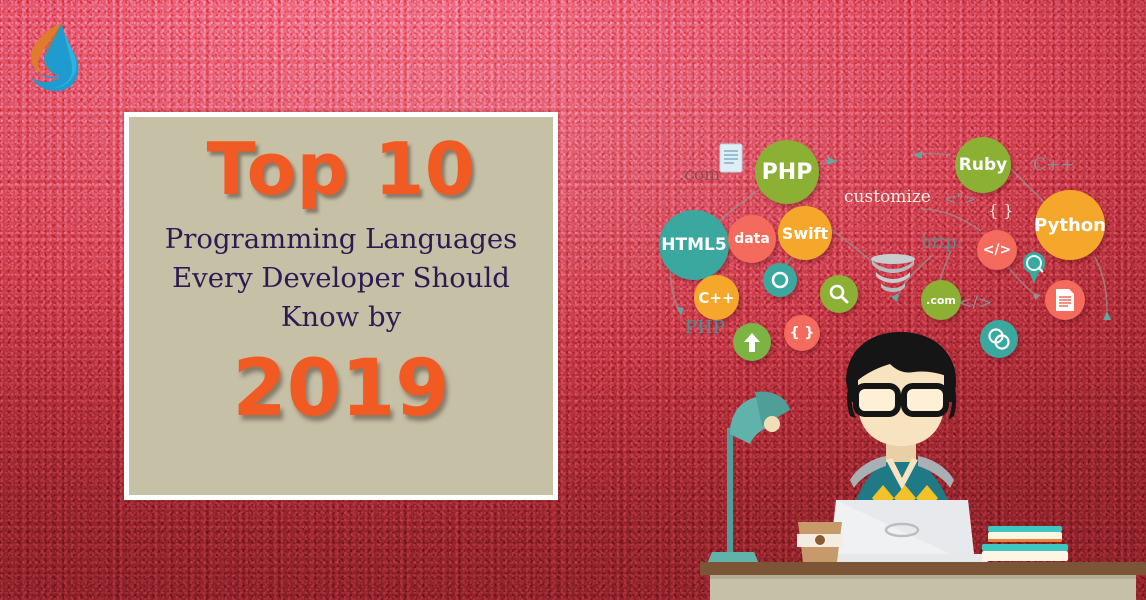  What do you see at coordinates (341, 388) in the screenshot?
I see `page-title-year: 2019` at bounding box center [341, 388].